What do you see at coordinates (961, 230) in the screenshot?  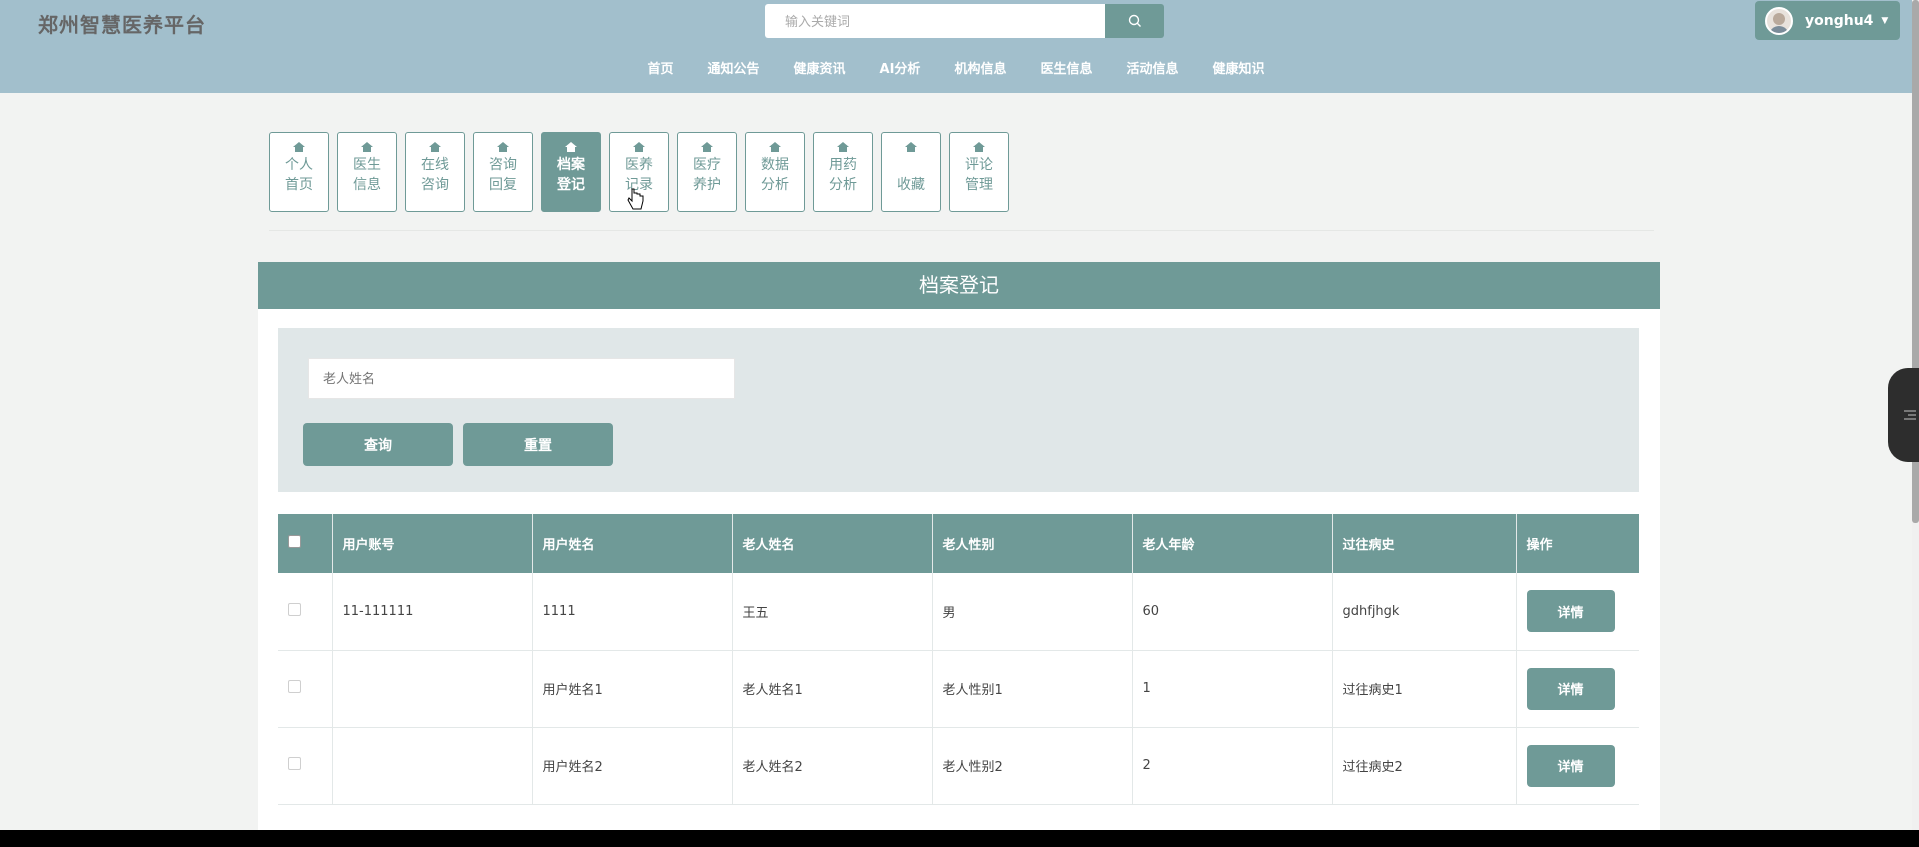 I see `divider` at bounding box center [961, 230].